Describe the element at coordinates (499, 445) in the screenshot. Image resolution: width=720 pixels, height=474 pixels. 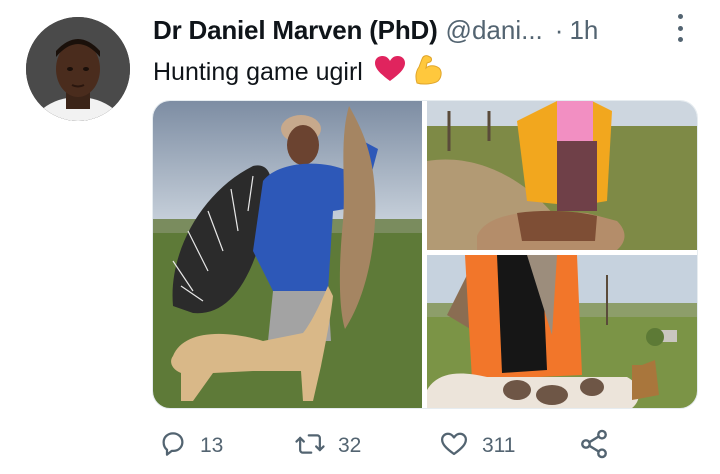
I see `like-count: 311` at that location.